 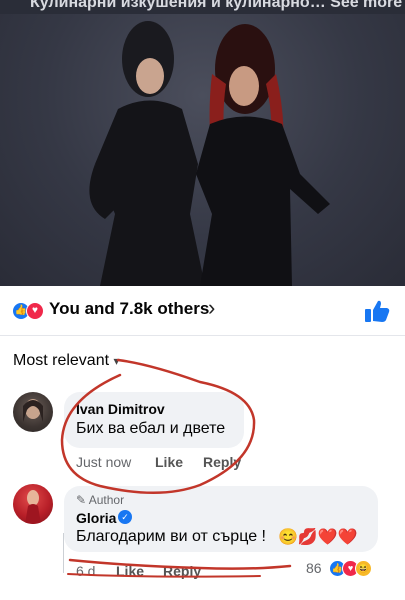 I want to click on haha-icon: 😆, so click(x=363, y=568).